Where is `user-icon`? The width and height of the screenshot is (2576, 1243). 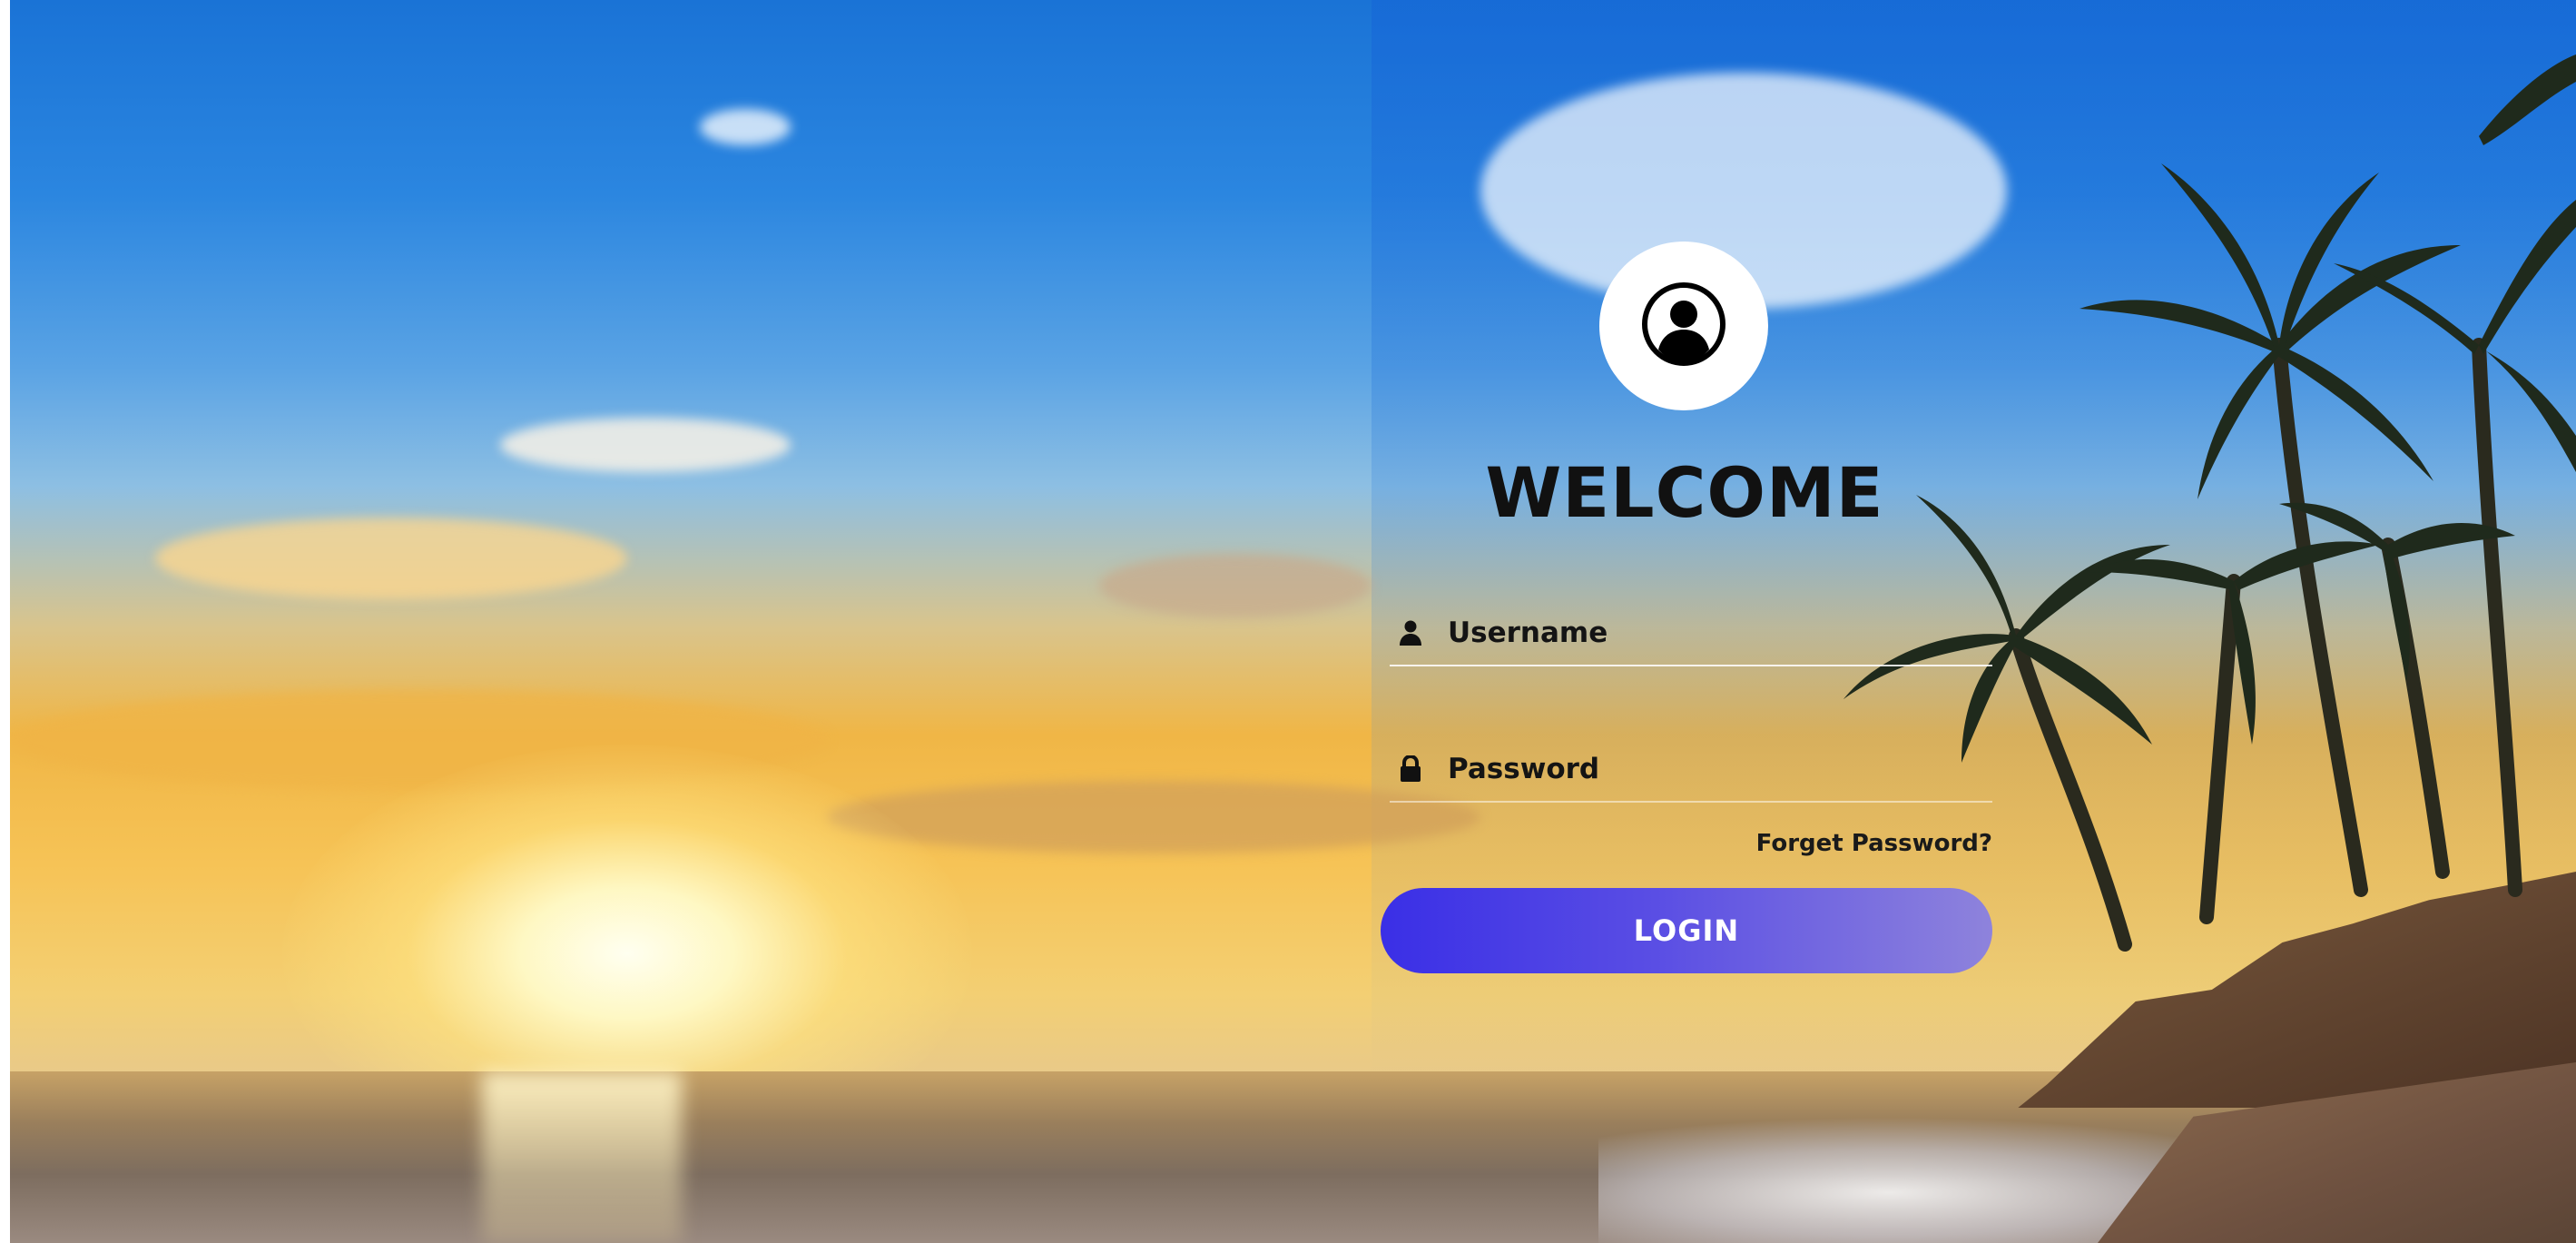 user-icon is located at coordinates (1410, 632).